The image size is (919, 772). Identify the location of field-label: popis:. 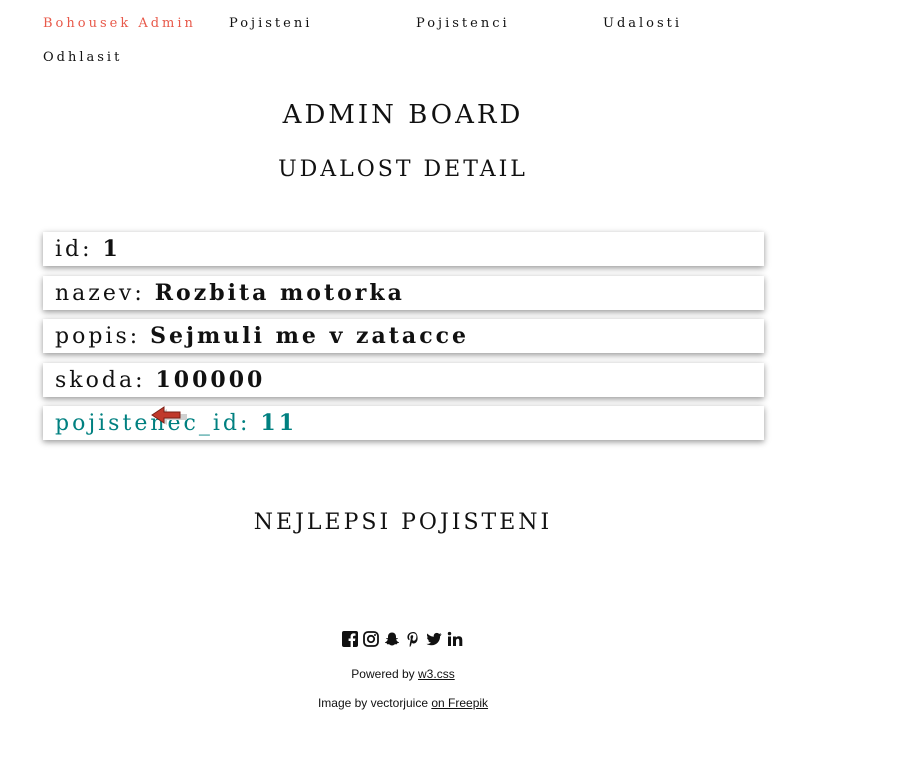
(98, 336).